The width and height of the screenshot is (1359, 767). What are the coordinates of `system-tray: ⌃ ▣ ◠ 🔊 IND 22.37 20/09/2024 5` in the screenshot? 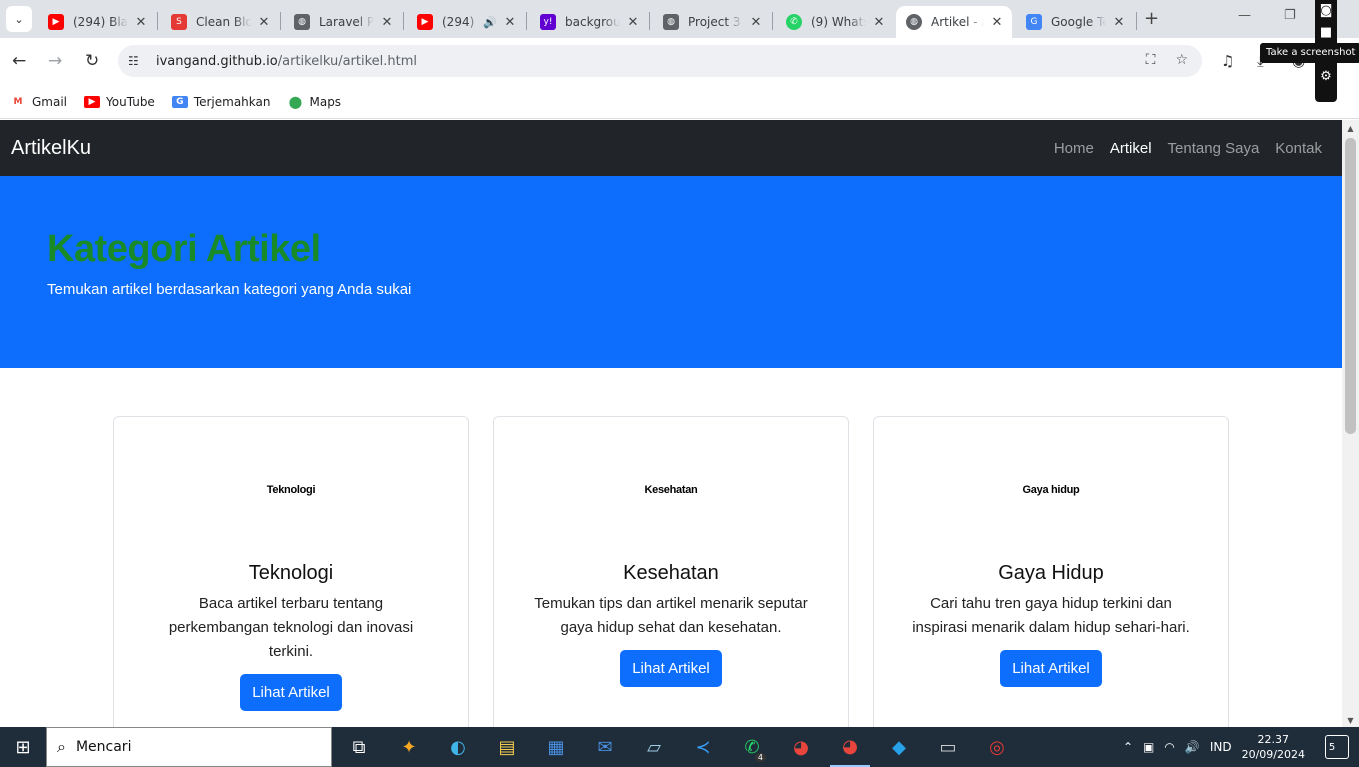 It's located at (1241, 747).